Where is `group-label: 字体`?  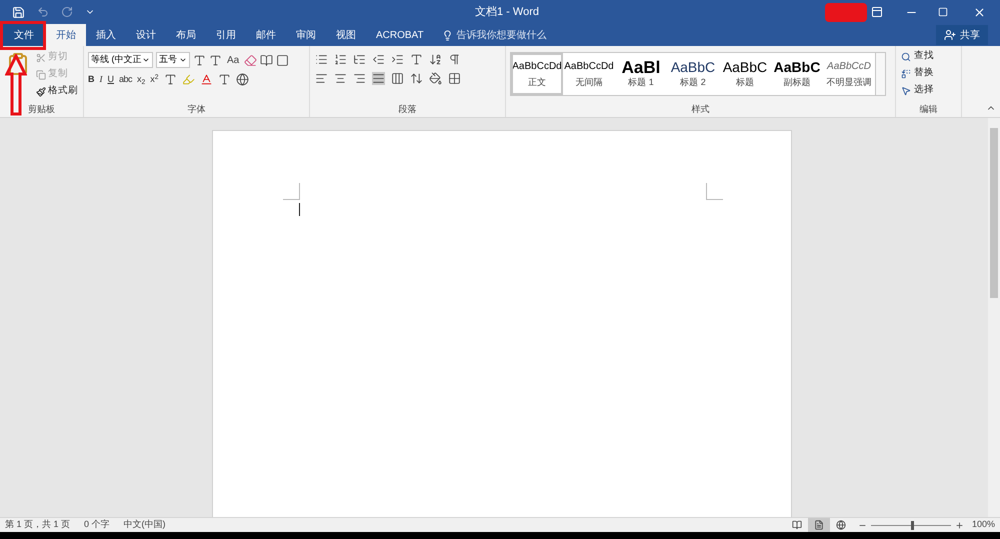
group-label: 字体 is located at coordinates (197, 109).